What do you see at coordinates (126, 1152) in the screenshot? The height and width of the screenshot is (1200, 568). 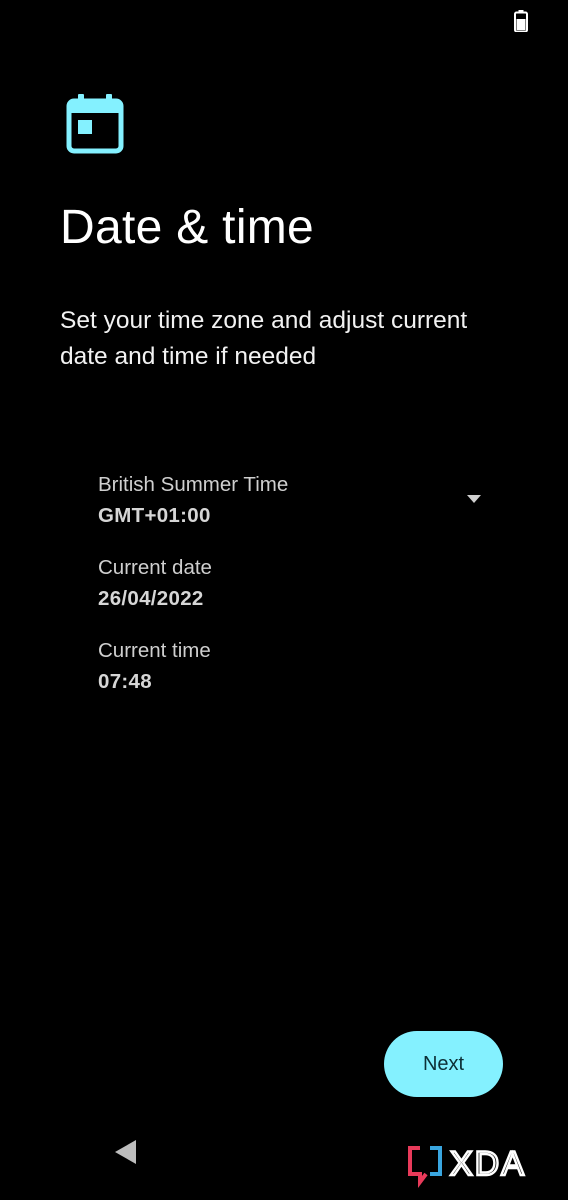 I see `back-icon` at bounding box center [126, 1152].